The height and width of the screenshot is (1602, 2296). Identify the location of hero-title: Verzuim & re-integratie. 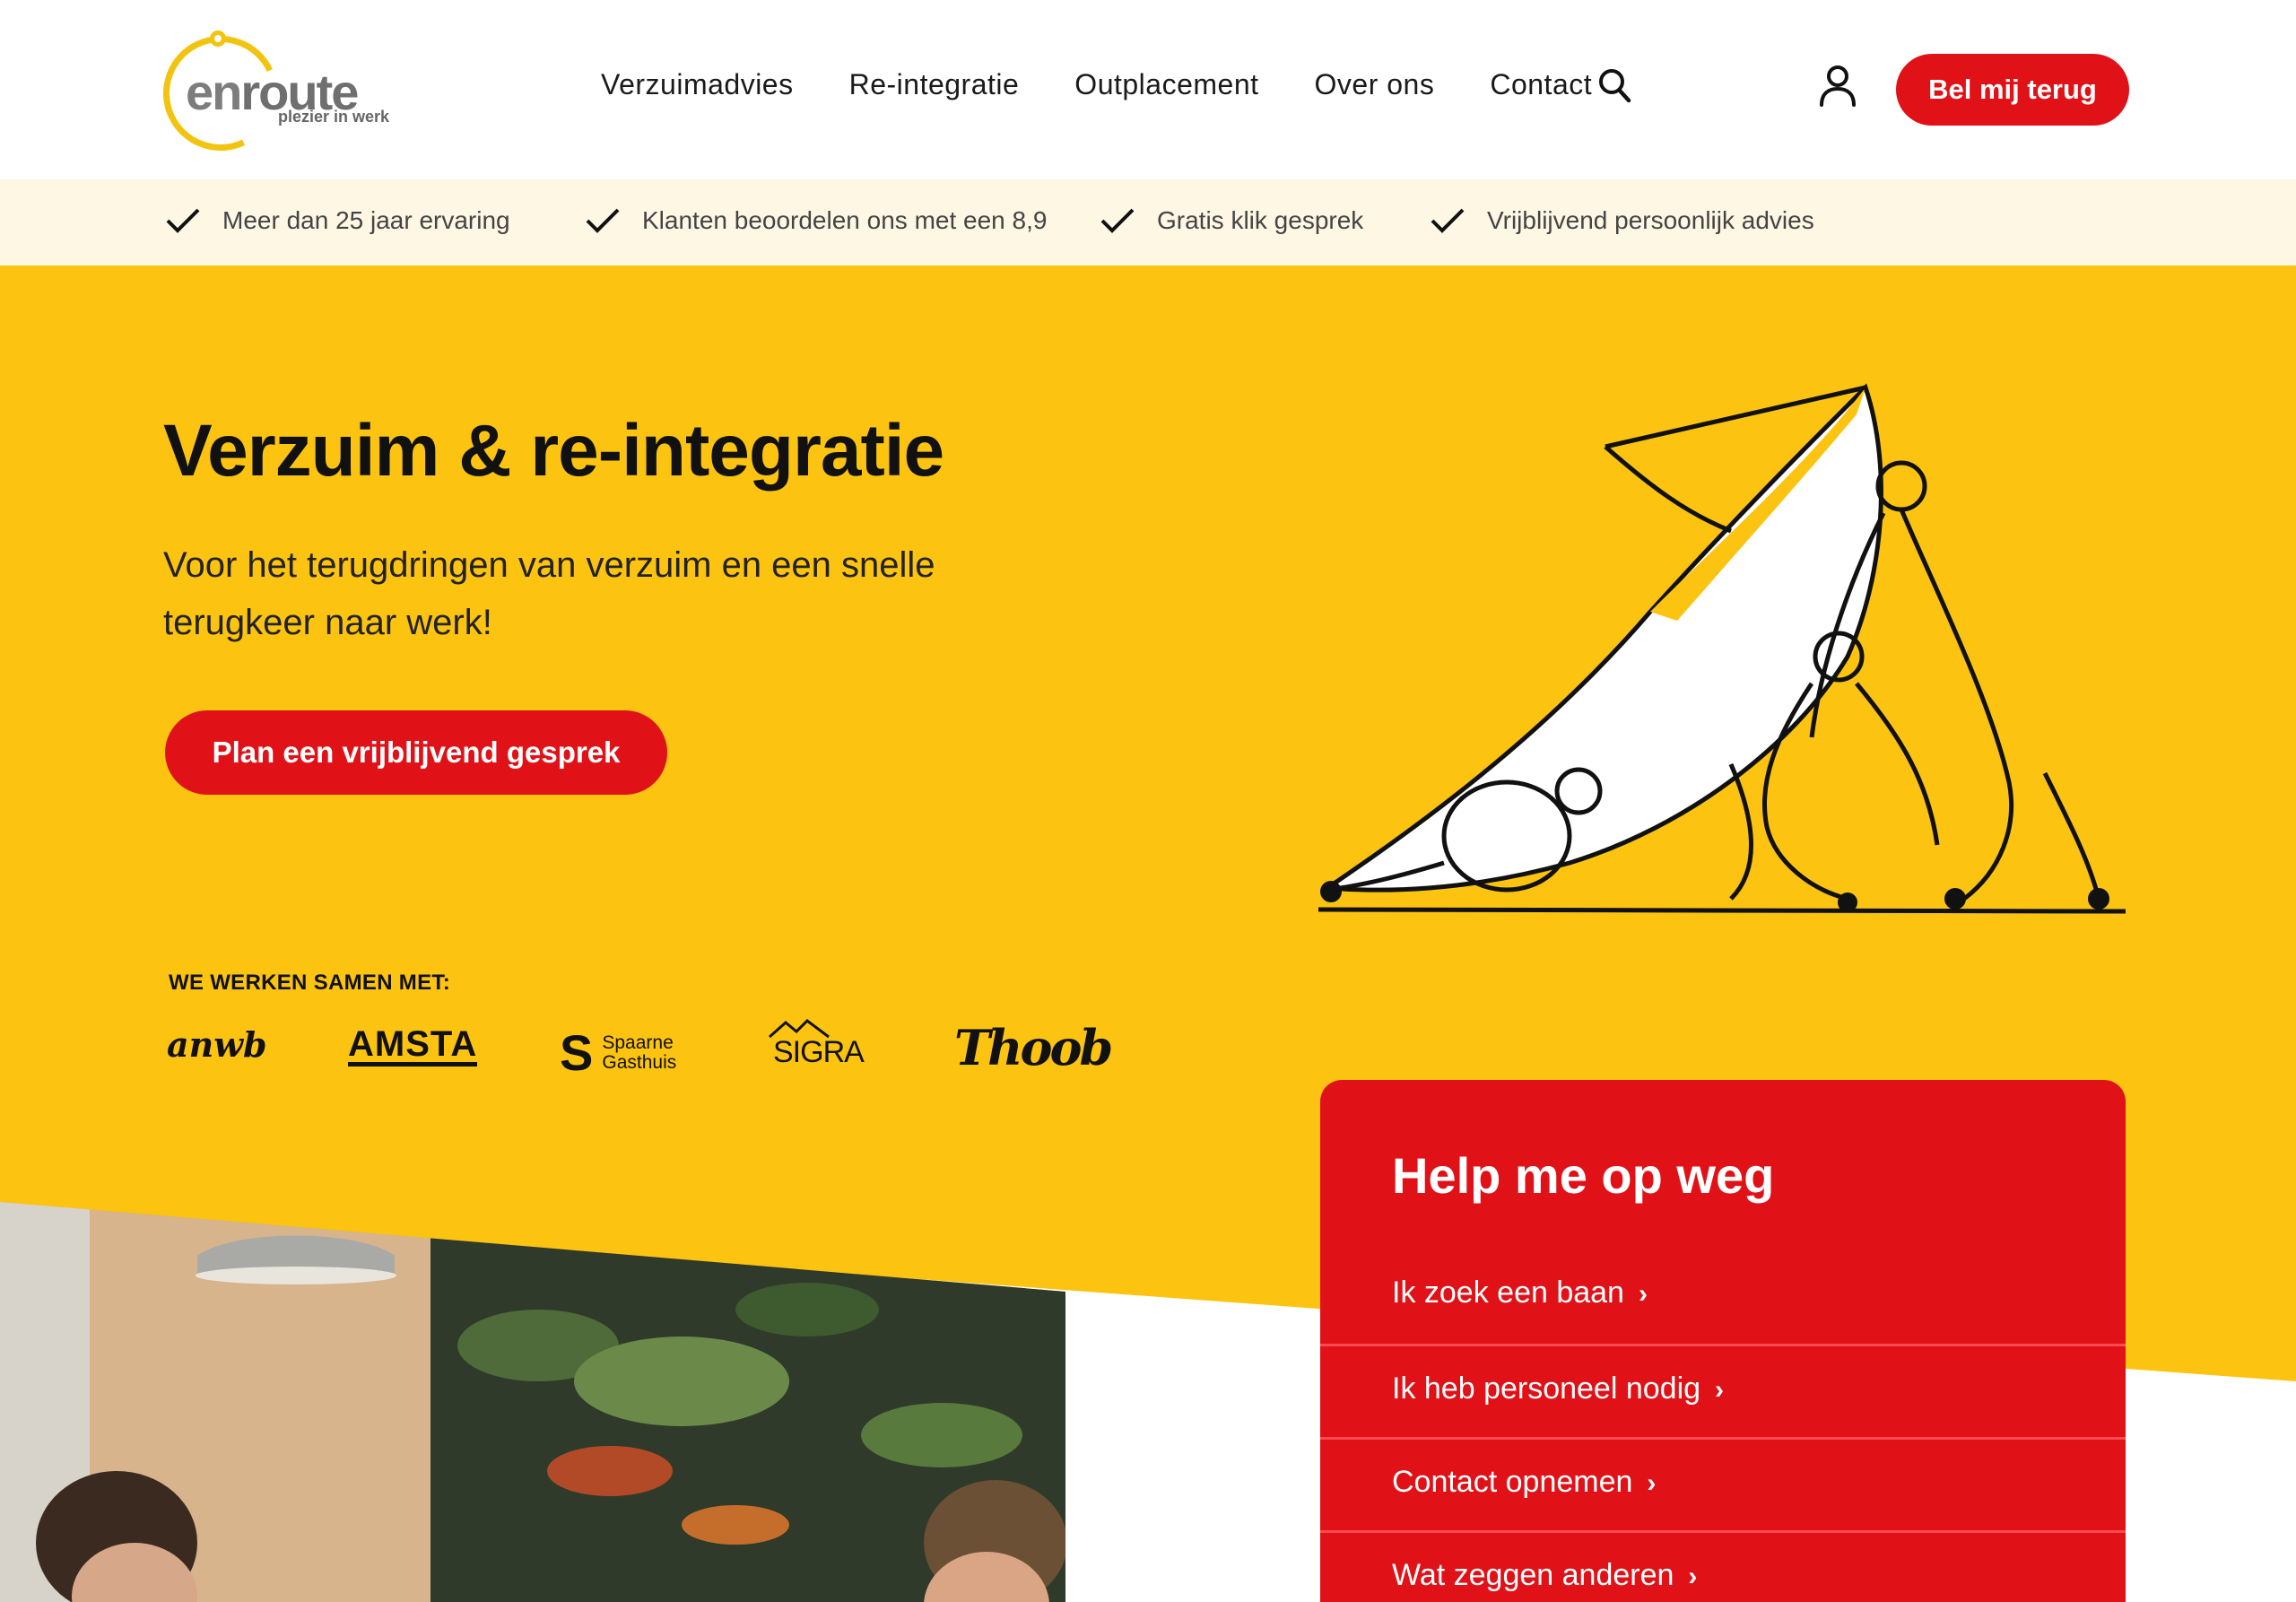
(553, 451).